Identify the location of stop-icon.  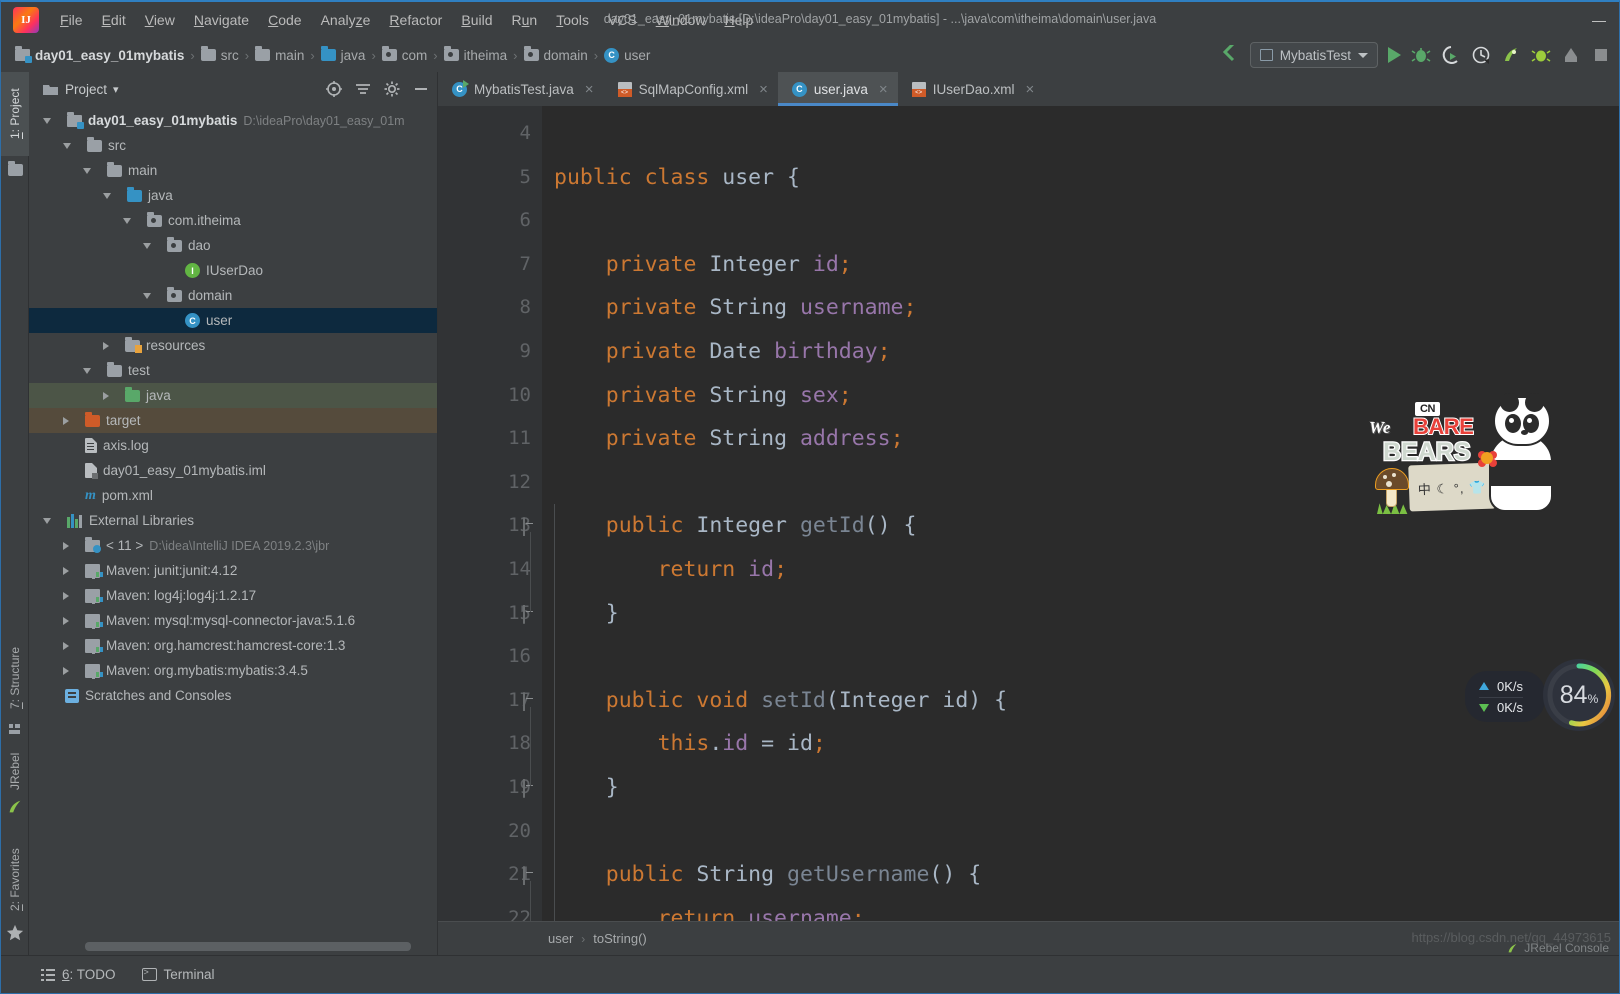
(1601, 55).